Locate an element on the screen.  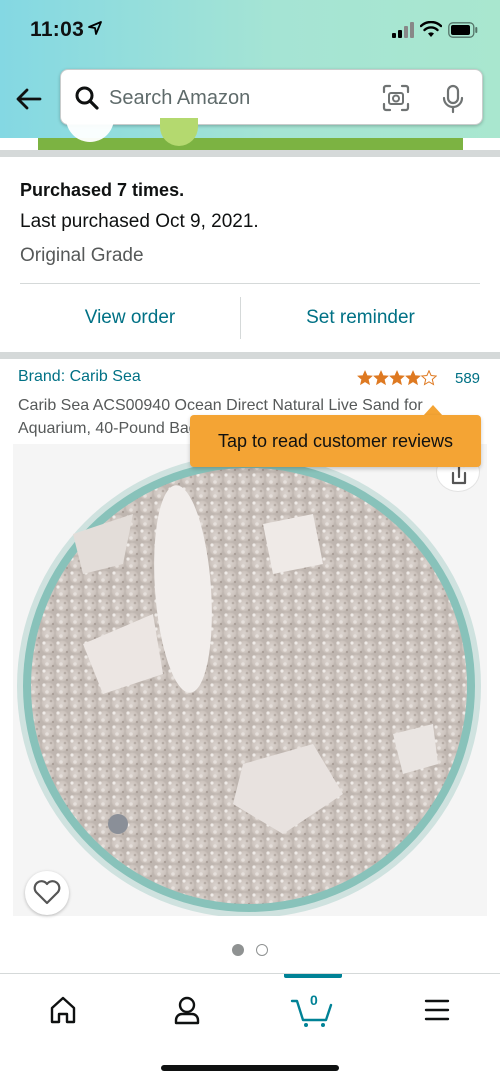
back-arrow-icon is located at coordinates (29, 99).